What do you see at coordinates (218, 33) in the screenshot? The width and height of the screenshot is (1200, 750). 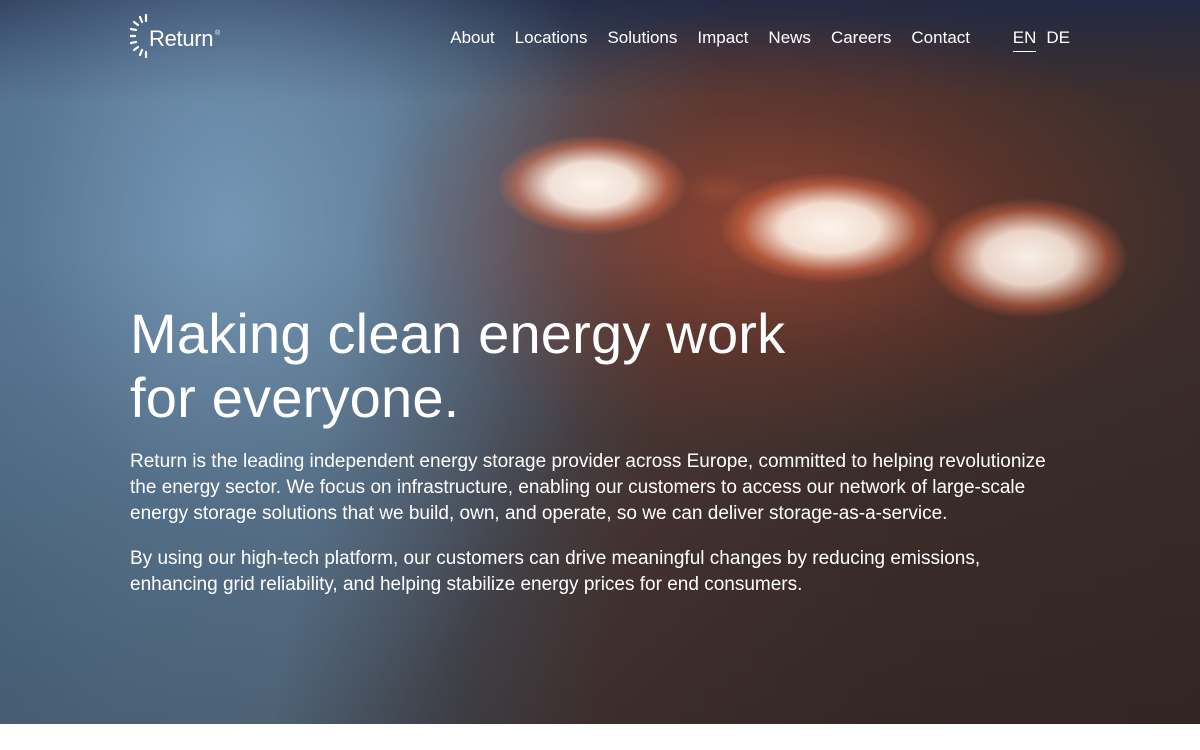 I see `registered-mark: ®` at bounding box center [218, 33].